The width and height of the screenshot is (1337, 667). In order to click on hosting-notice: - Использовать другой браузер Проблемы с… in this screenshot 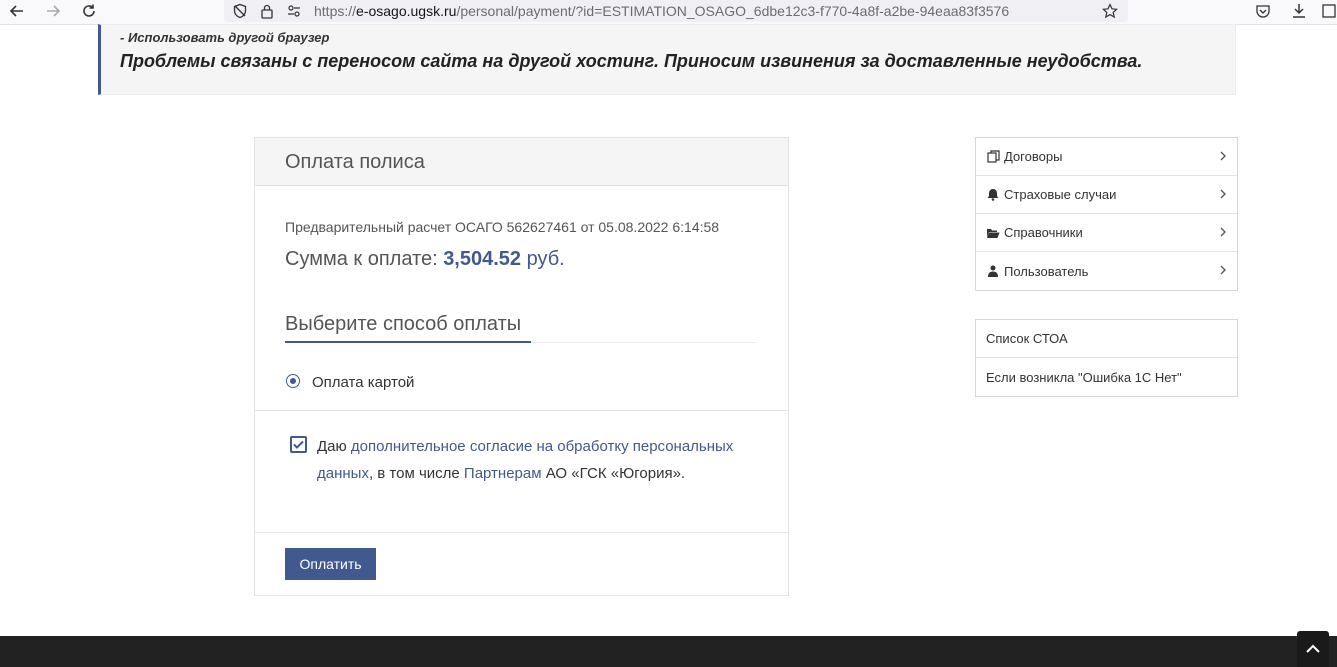, I will do `click(667, 59)`.